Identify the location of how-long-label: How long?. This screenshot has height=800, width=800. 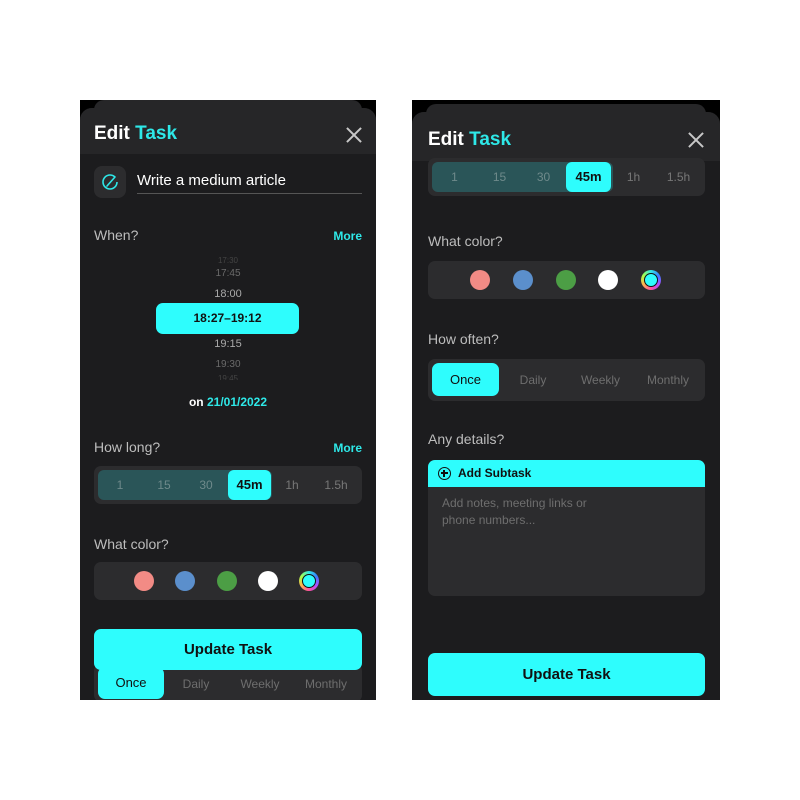
(127, 447).